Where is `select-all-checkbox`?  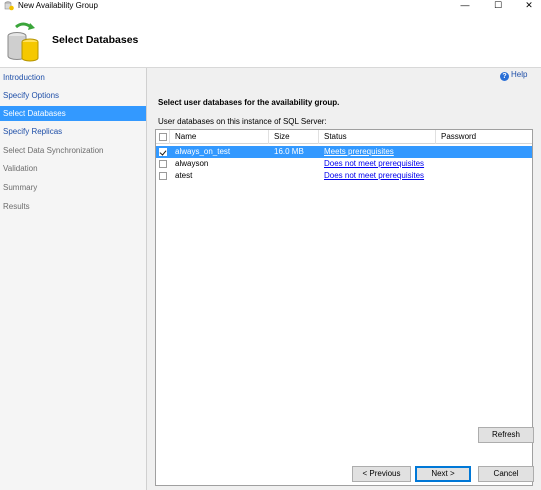
select-all-checkbox is located at coordinates (163, 137).